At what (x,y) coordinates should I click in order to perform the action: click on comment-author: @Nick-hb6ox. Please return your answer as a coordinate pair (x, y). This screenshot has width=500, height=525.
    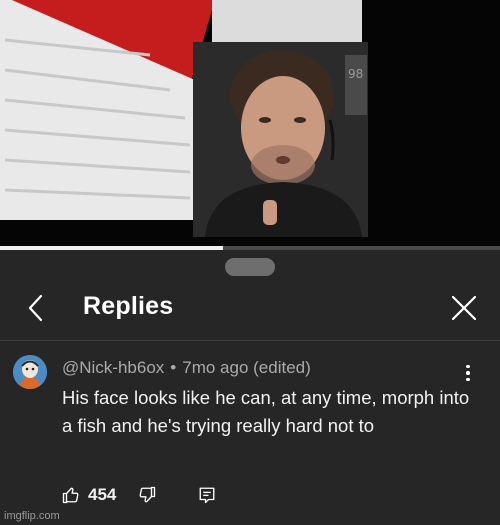
    Looking at the image, I should click on (113, 367).